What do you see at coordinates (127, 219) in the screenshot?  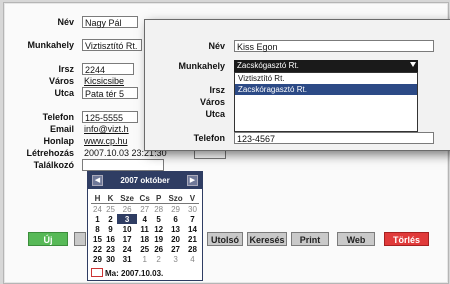 I see `calendar-day-today: 3` at bounding box center [127, 219].